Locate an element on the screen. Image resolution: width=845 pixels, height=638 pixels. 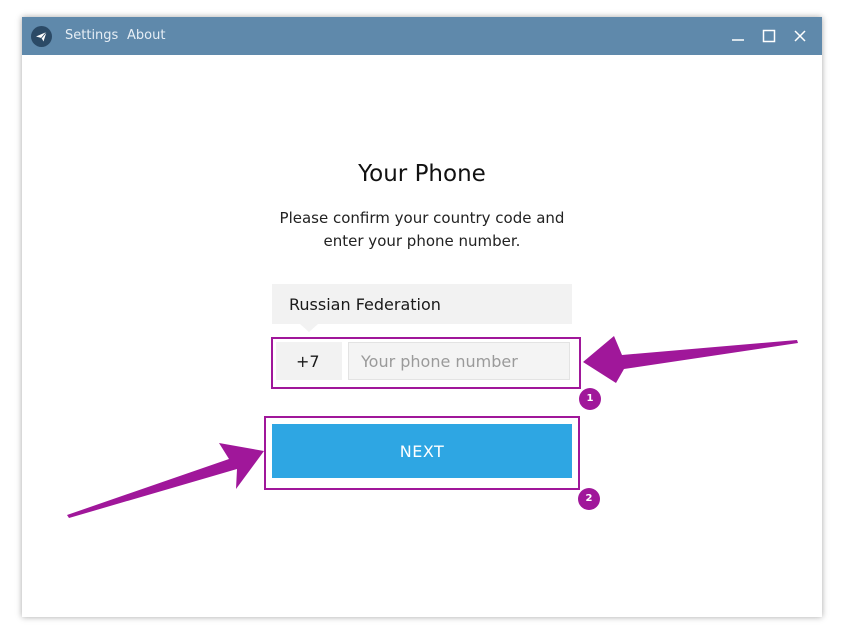
country-name: Russian Federation is located at coordinates (365, 304).